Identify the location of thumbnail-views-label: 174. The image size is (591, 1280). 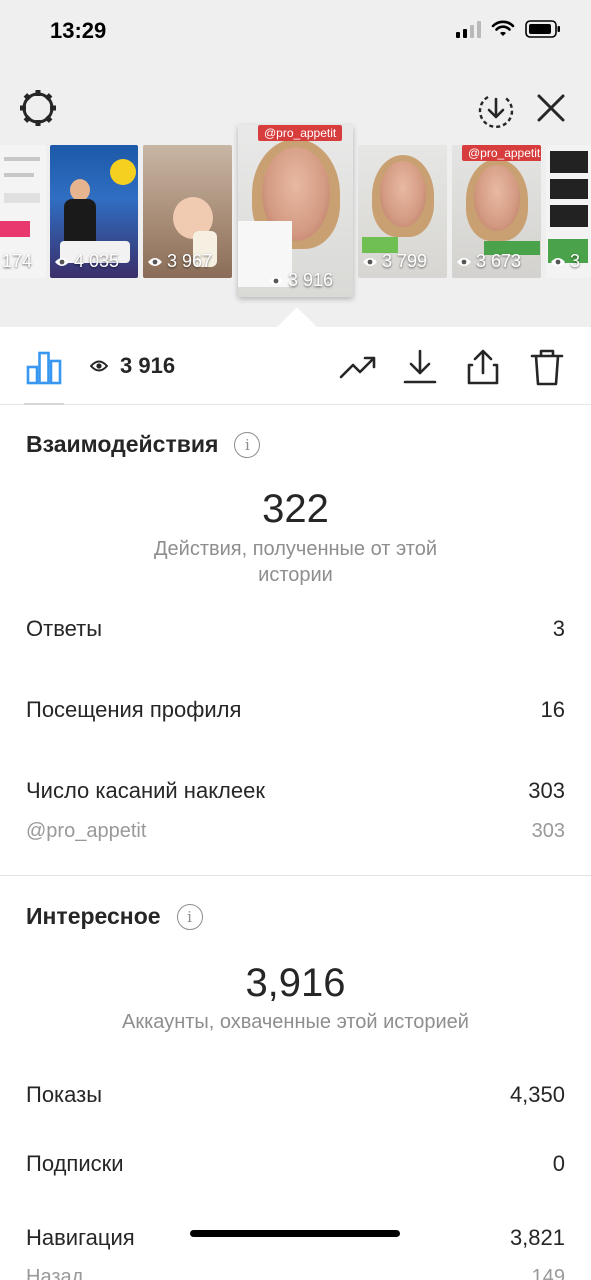
(17, 261).